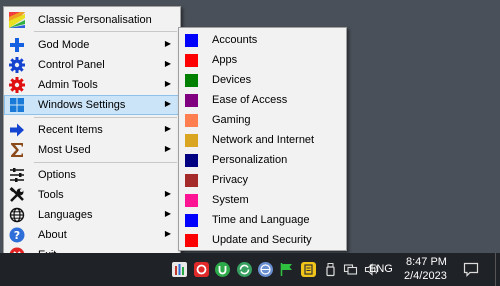  I want to click on menu-item-languages: Languages ▶, so click(92, 215).